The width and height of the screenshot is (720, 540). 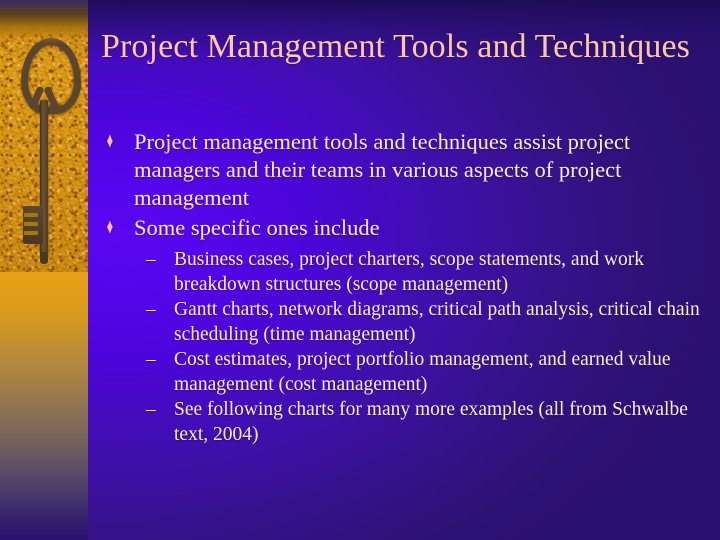 What do you see at coordinates (44, 71) in the screenshot?
I see `key-bow-inner` at bounding box center [44, 71].